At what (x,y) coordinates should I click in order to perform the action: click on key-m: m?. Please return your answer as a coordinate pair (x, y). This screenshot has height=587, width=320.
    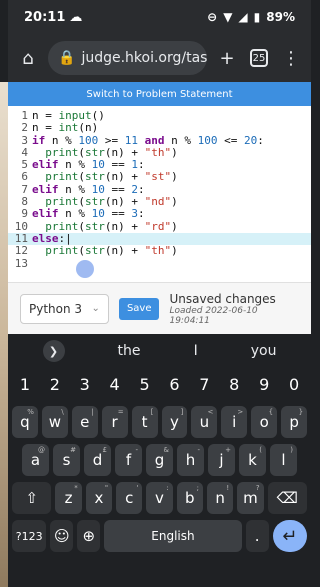
    Looking at the image, I should click on (250, 498).